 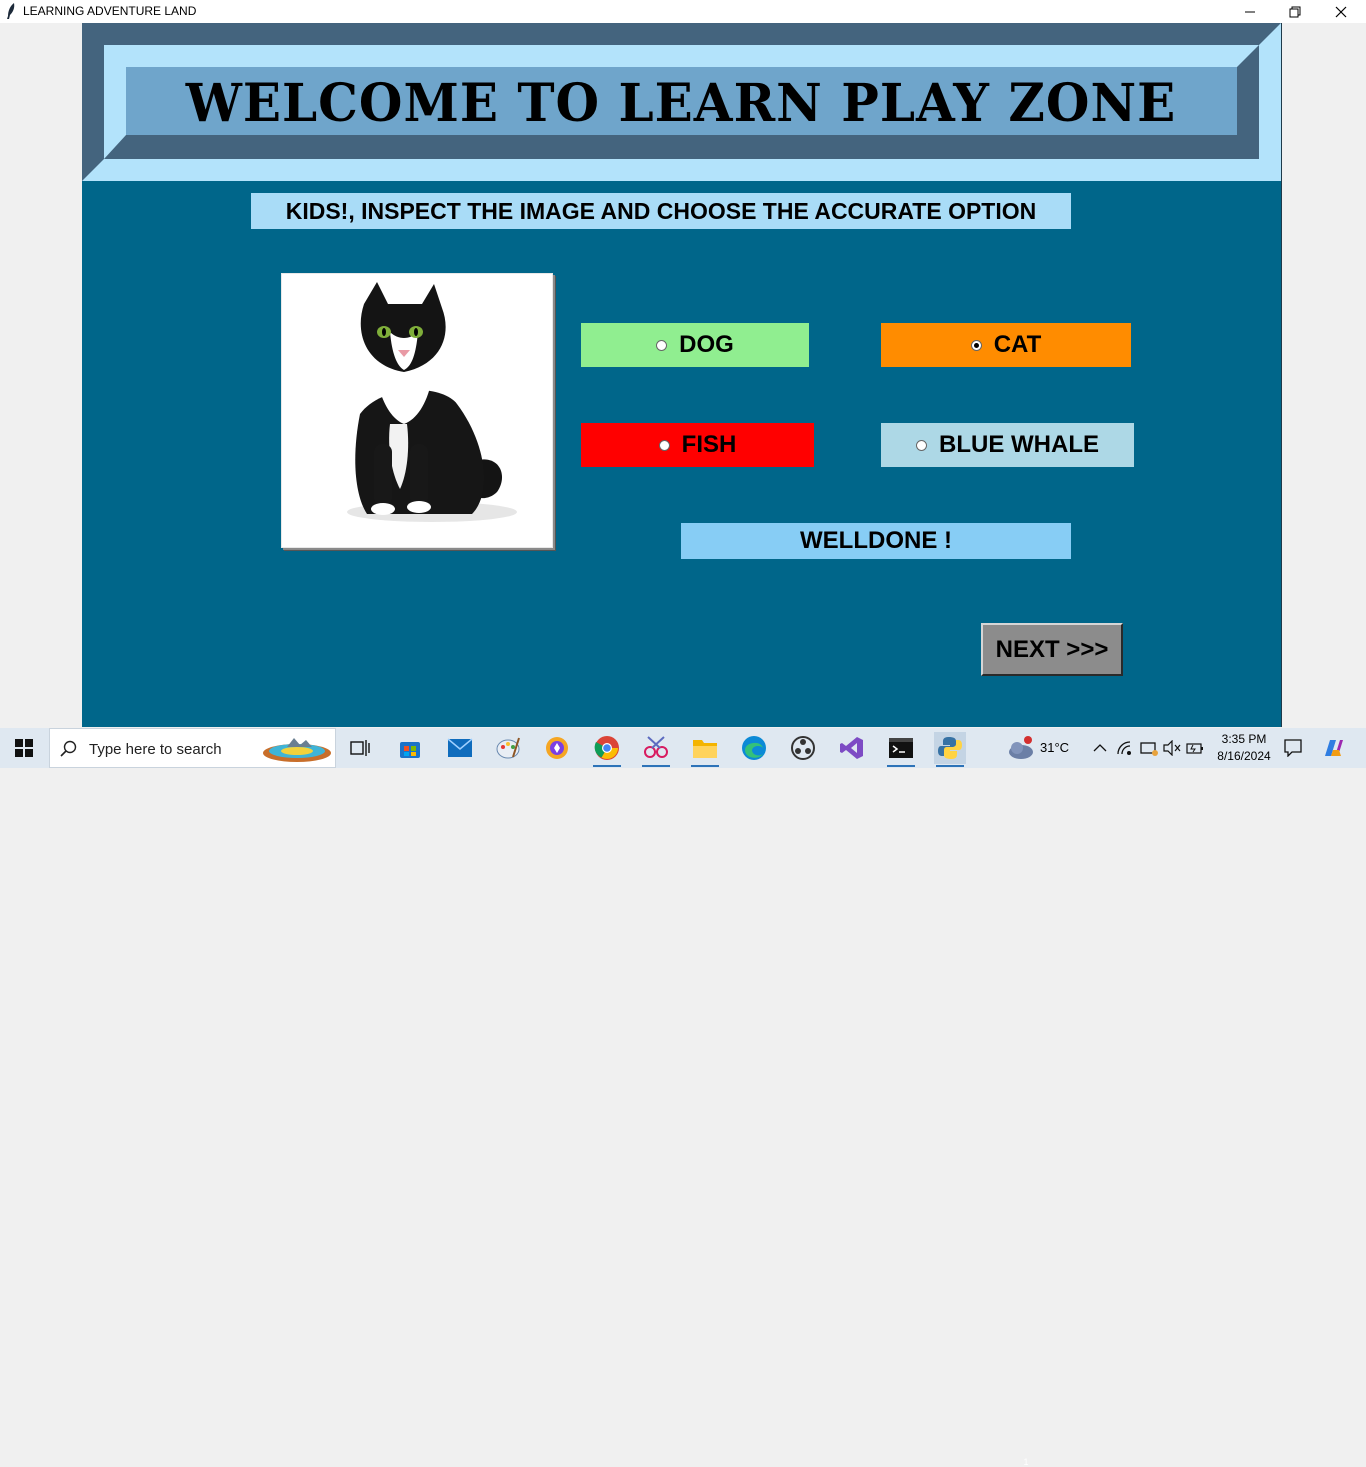 What do you see at coordinates (1019, 444) in the screenshot?
I see `option-blue-whale-label: BLUE WHALE` at bounding box center [1019, 444].